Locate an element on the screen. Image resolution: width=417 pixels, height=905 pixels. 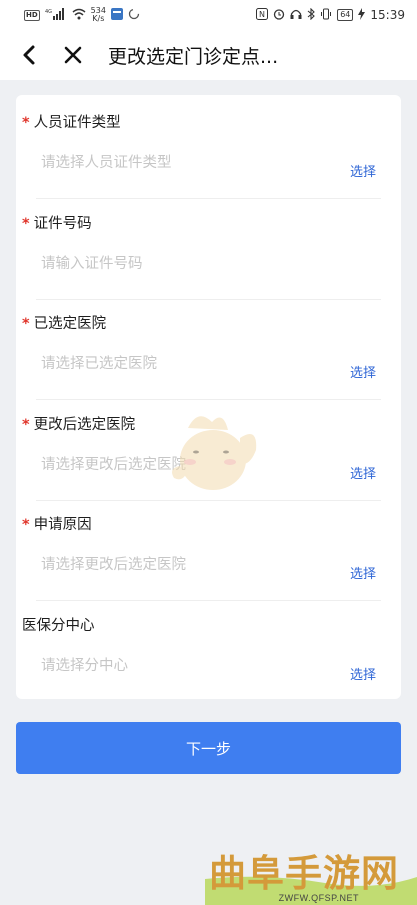
charging-icon is located at coordinates (362, 15).